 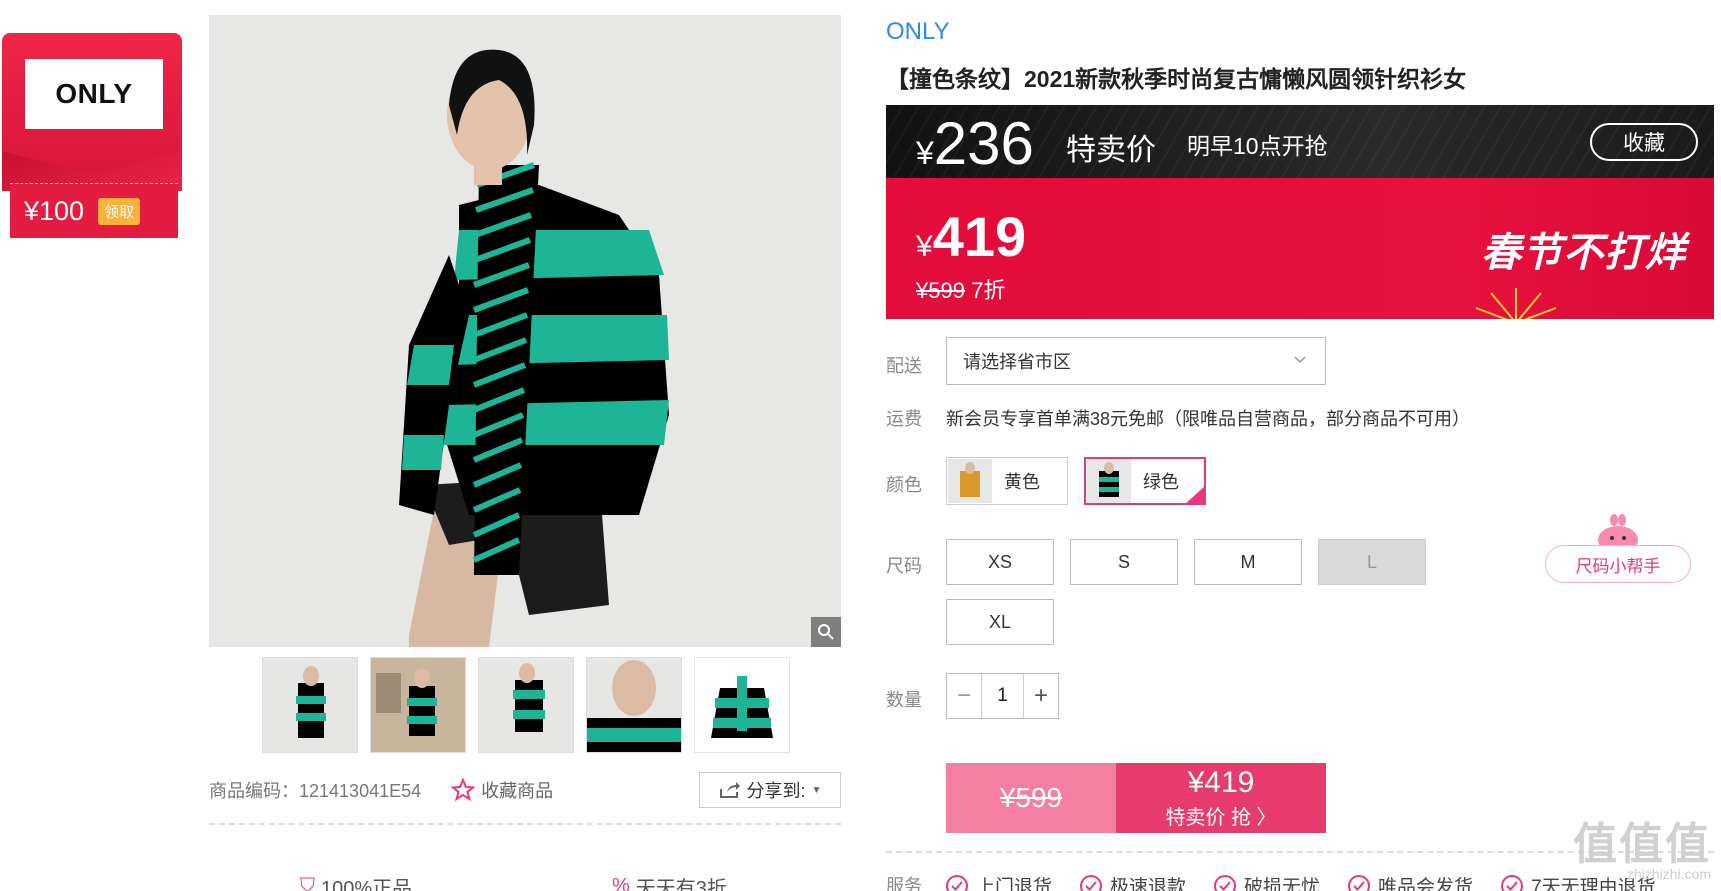 I want to click on product-meta-row: 商品编码：121413041E54 收藏商品 分享到: ▼, so click(x=525, y=790).